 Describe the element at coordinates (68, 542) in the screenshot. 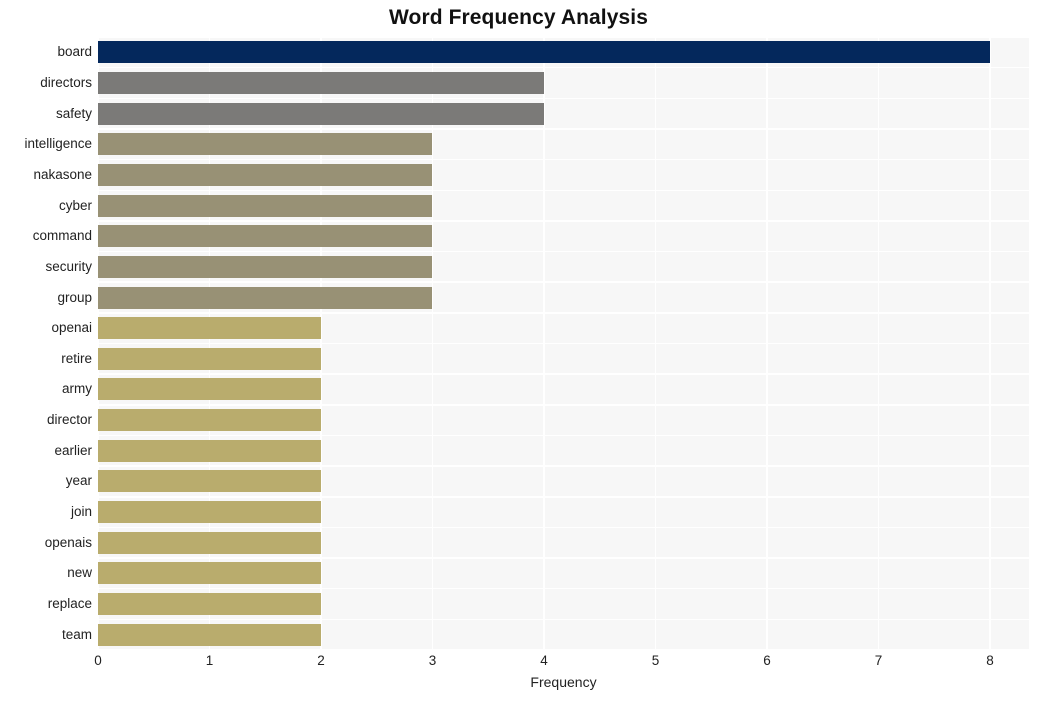

I see `y-axis-tick-label: openais` at that location.